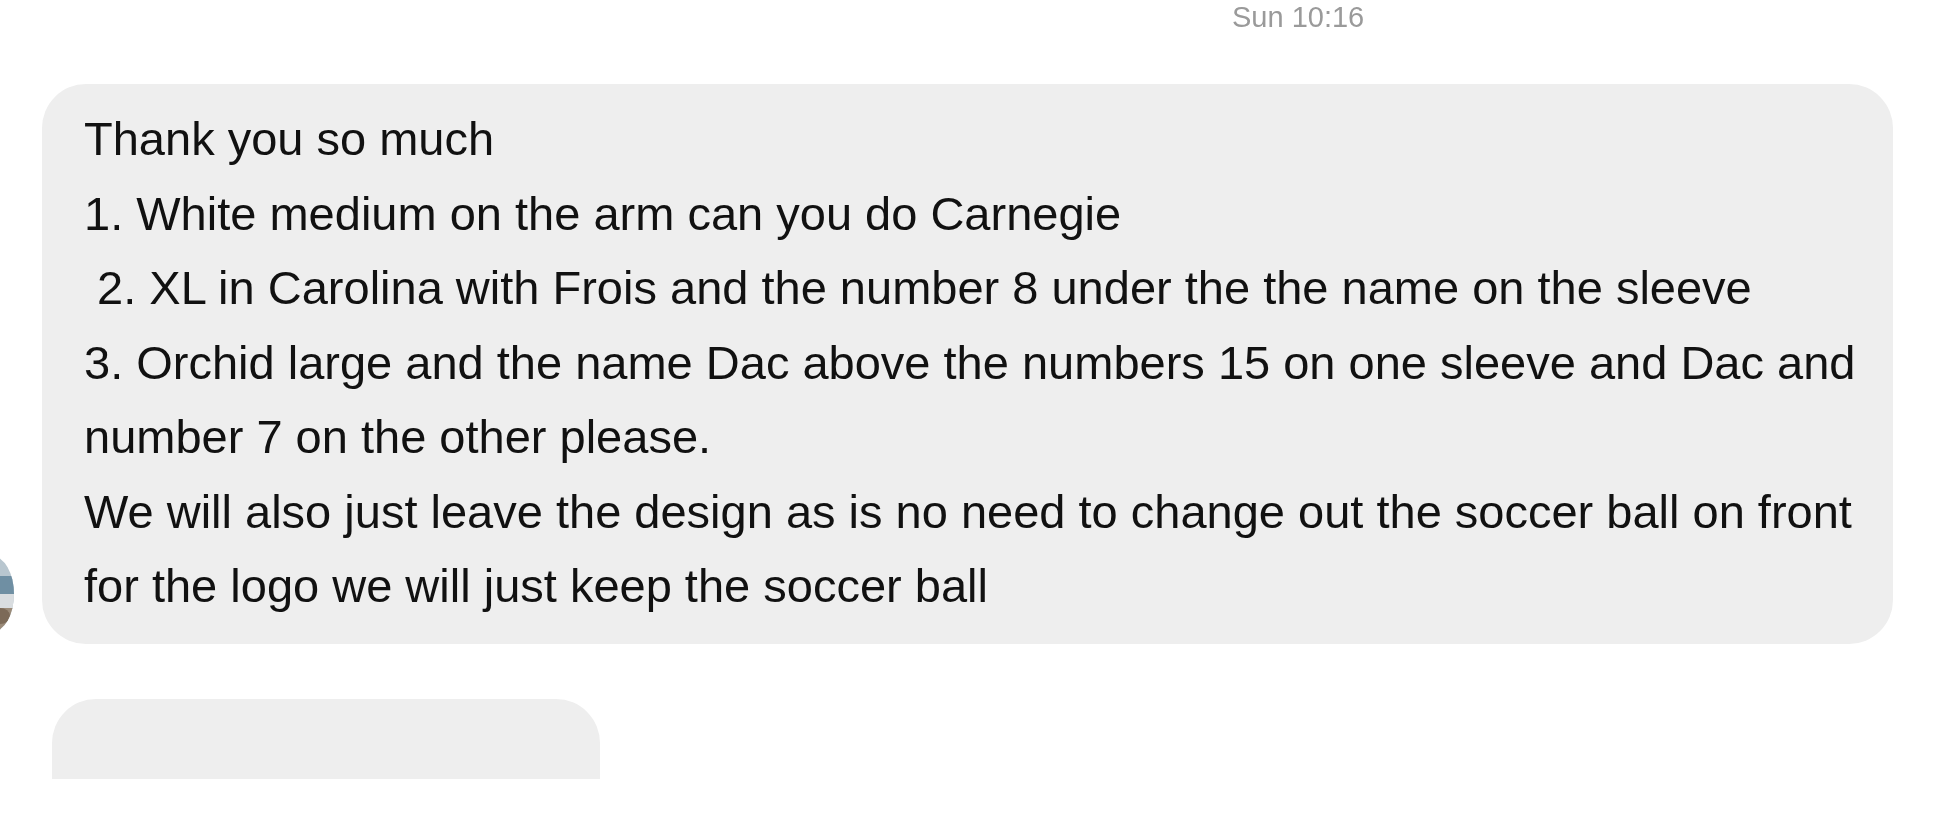 The height and width of the screenshot is (817, 1946). What do you see at coordinates (924, 288) in the screenshot?
I see `message-text: 2. XL in Carolina with Frois and the number 8 under the the name on the sleeve` at bounding box center [924, 288].